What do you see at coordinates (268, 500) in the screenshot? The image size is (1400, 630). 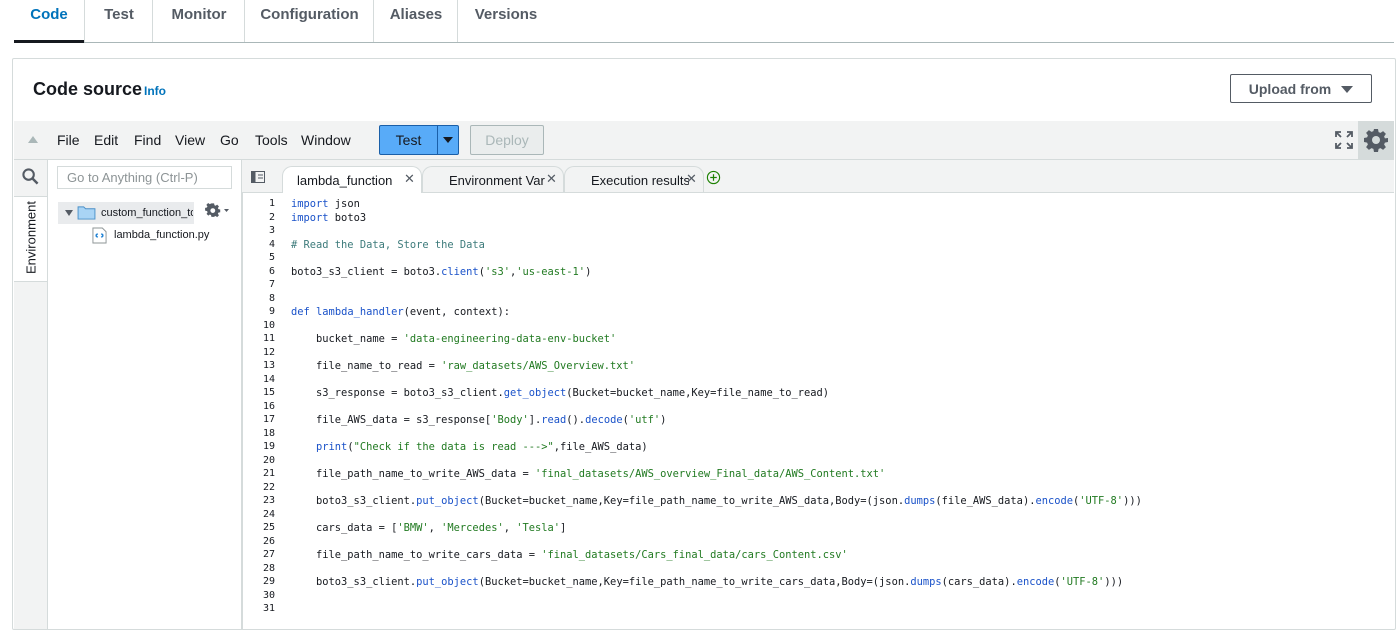 I see `line-number: 23` at bounding box center [268, 500].